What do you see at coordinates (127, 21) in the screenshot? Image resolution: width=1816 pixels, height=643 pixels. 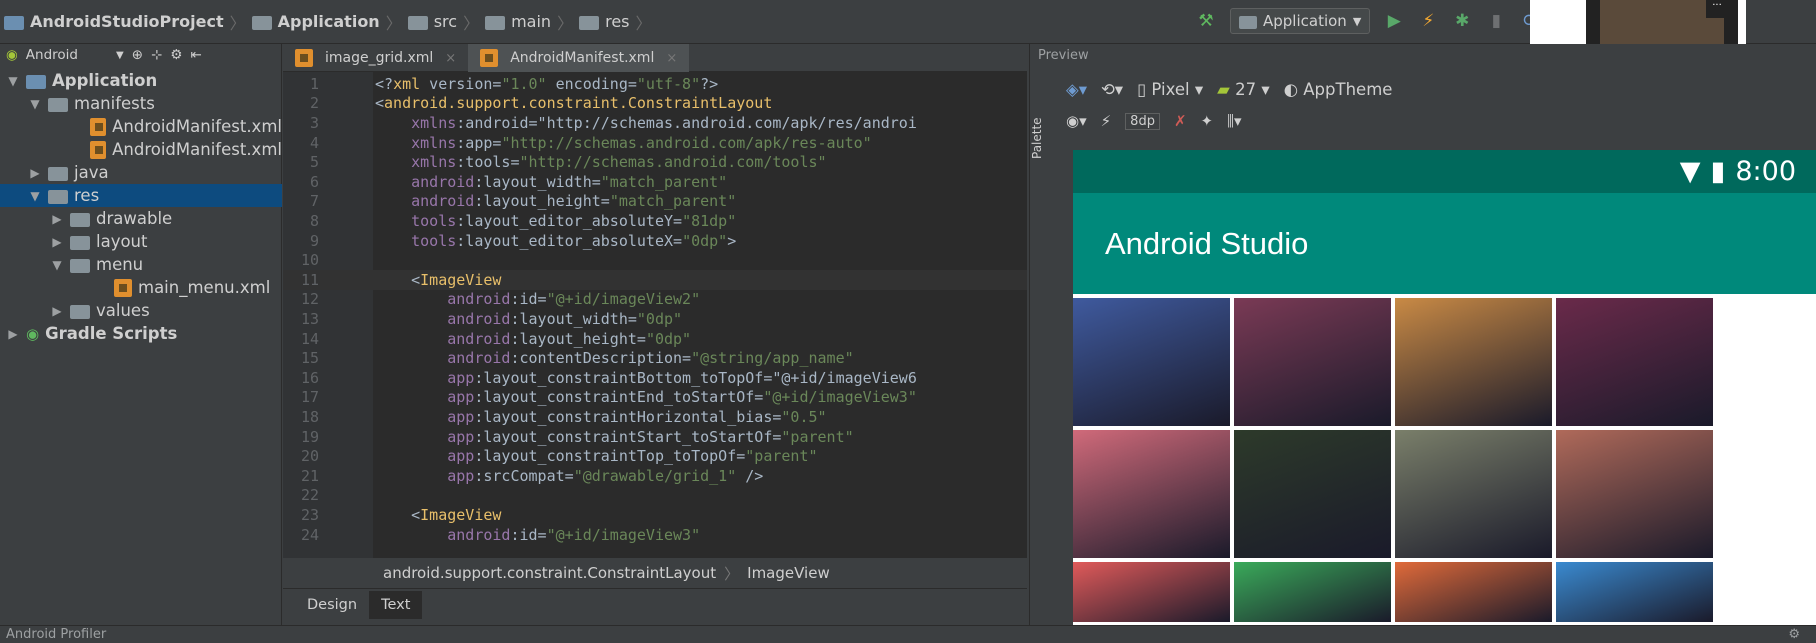 I see `breadcrumb-project: AndroidStudioProject` at bounding box center [127, 21].